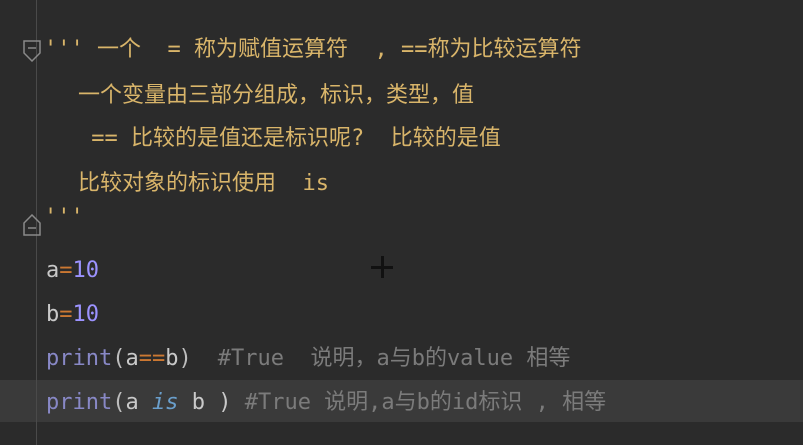 The height and width of the screenshot is (445, 803). I want to click on code-line-6: a=10, so click(72, 271).